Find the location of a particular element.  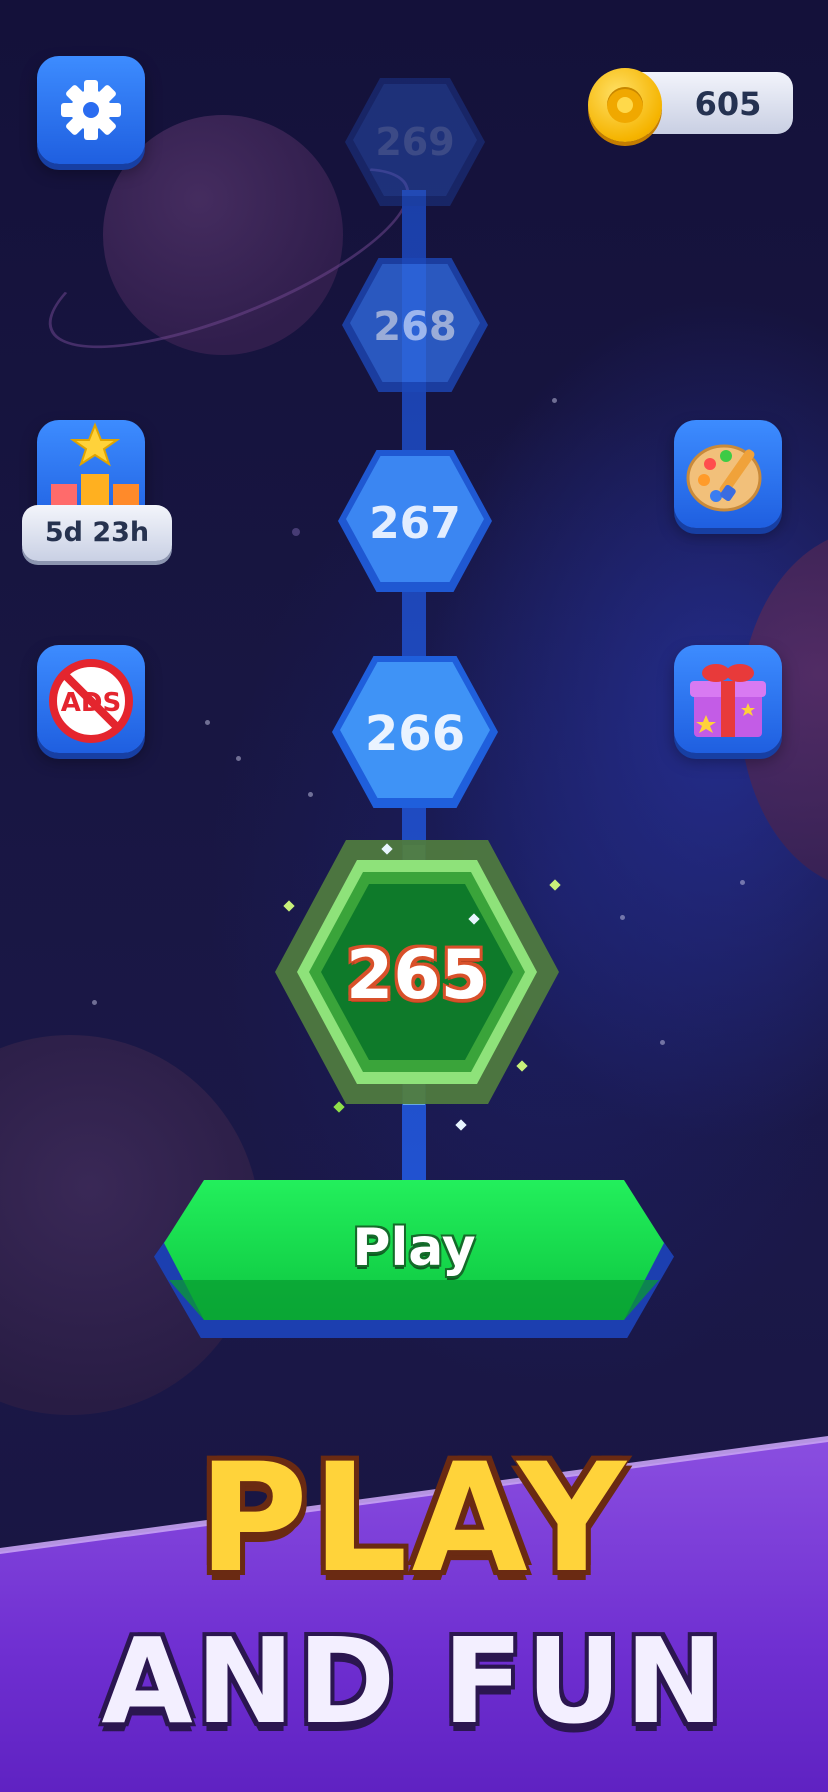

no-ads-button: ADS is located at coordinates (91, 699).